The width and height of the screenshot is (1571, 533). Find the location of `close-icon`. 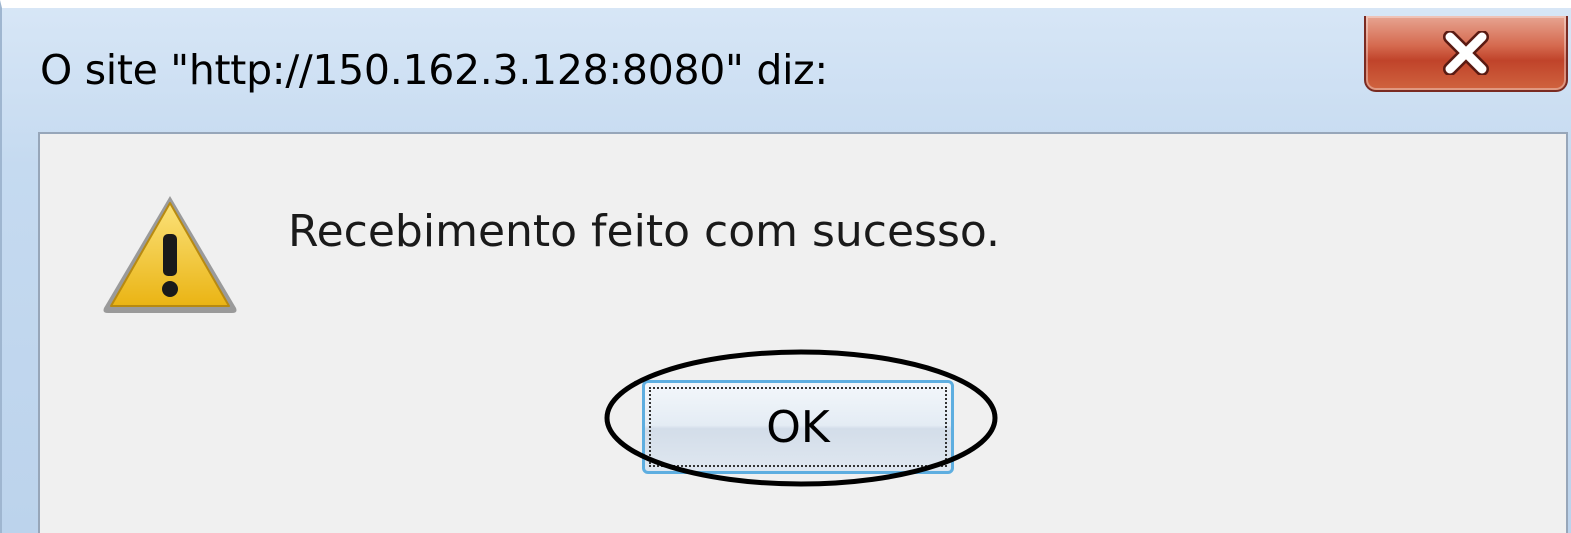

close-icon is located at coordinates (1466, 53).